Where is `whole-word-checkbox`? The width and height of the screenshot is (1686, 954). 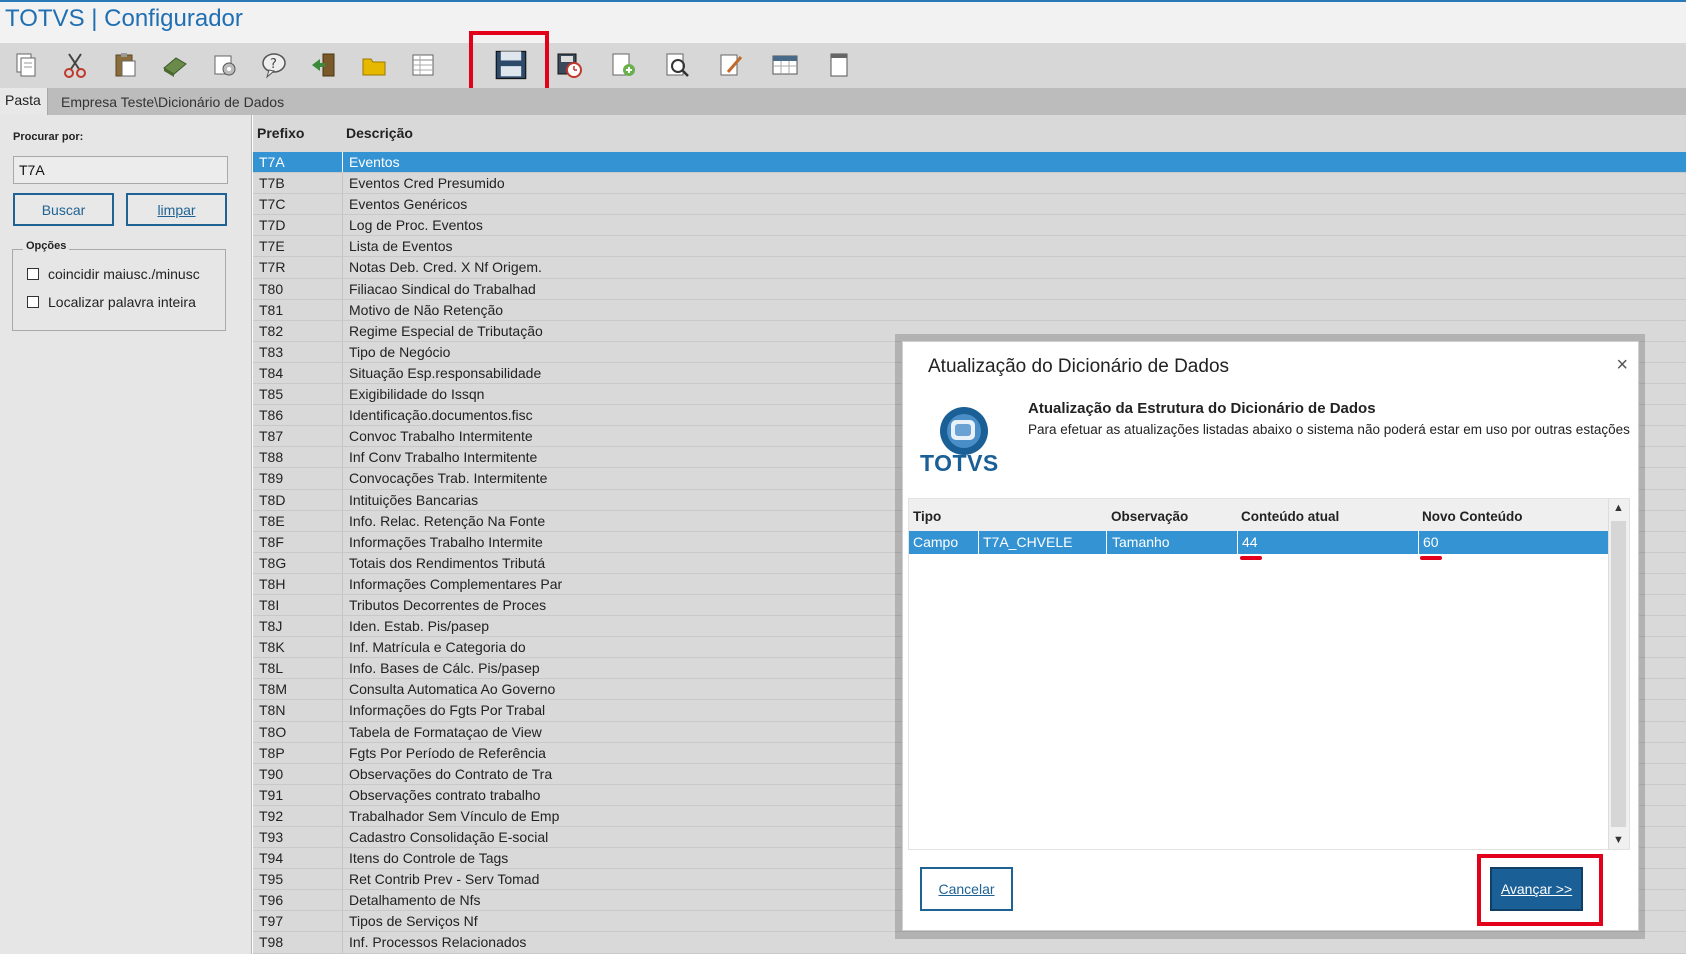
whole-word-checkbox is located at coordinates (33, 302).